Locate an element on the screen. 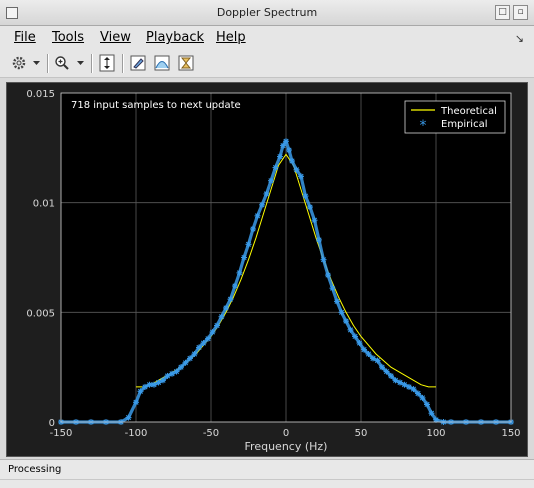 The height and width of the screenshot is (488, 534). menu-playback-label: Playback is located at coordinates (175, 37).